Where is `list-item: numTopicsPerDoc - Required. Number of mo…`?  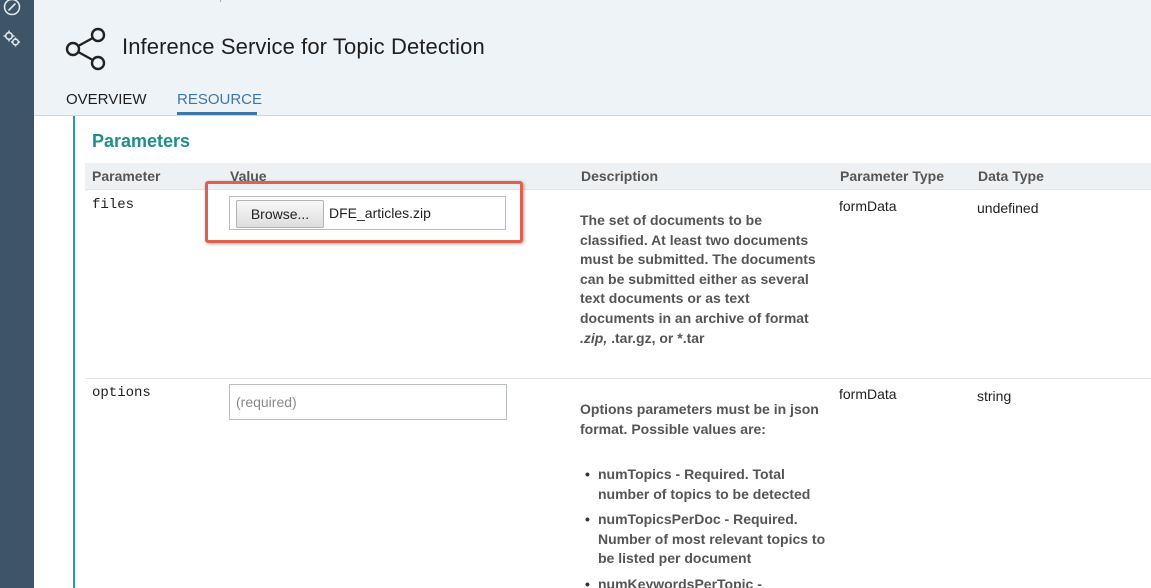 list-item: numTopicsPerDoc - Required. Number of mo… is located at coordinates (709, 539).